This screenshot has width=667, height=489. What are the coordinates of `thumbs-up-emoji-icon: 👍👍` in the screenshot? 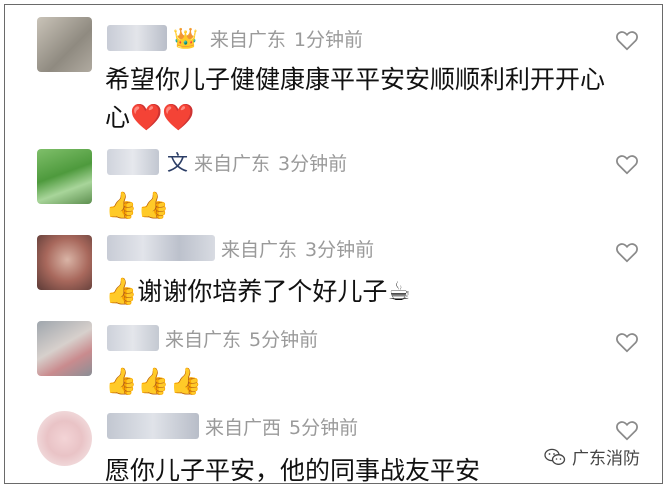 It's located at (137, 206).